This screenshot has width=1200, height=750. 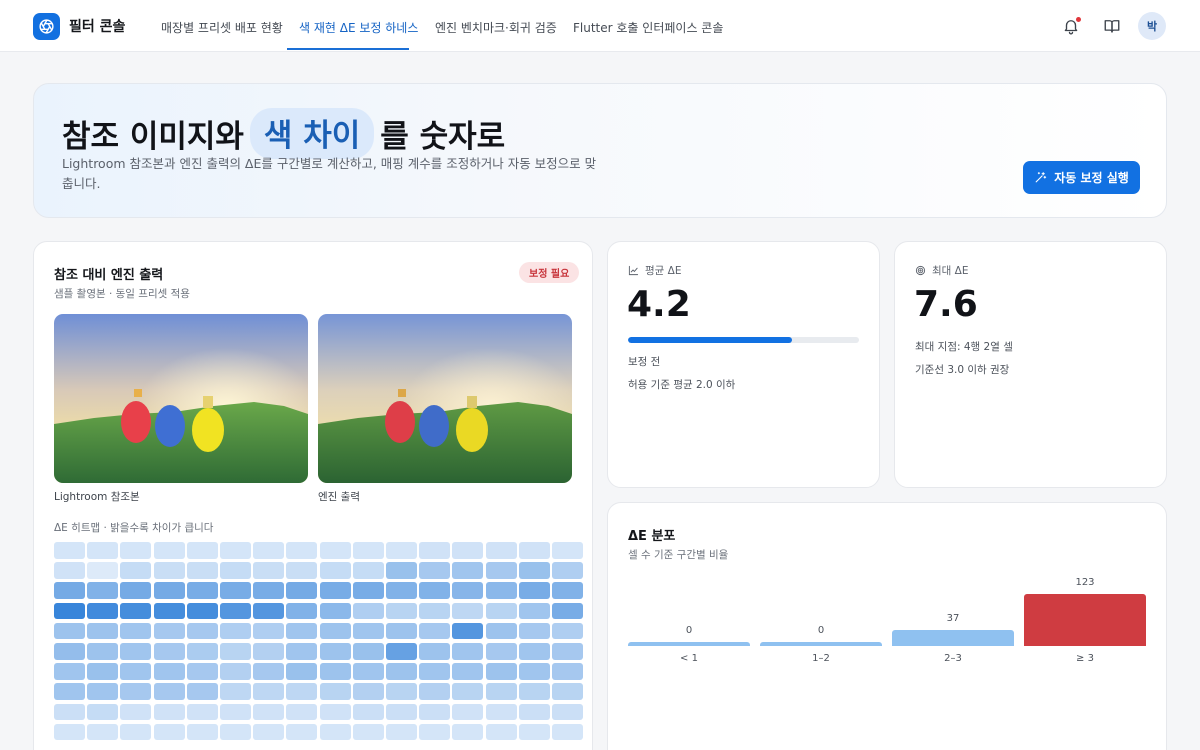 What do you see at coordinates (1030, 364) in the screenshot?
I see `max-delta-e-card: 최대 ΔE 7.6 최대 지점: 4행 2열 셀 기준선 3.0 이하 권장` at bounding box center [1030, 364].